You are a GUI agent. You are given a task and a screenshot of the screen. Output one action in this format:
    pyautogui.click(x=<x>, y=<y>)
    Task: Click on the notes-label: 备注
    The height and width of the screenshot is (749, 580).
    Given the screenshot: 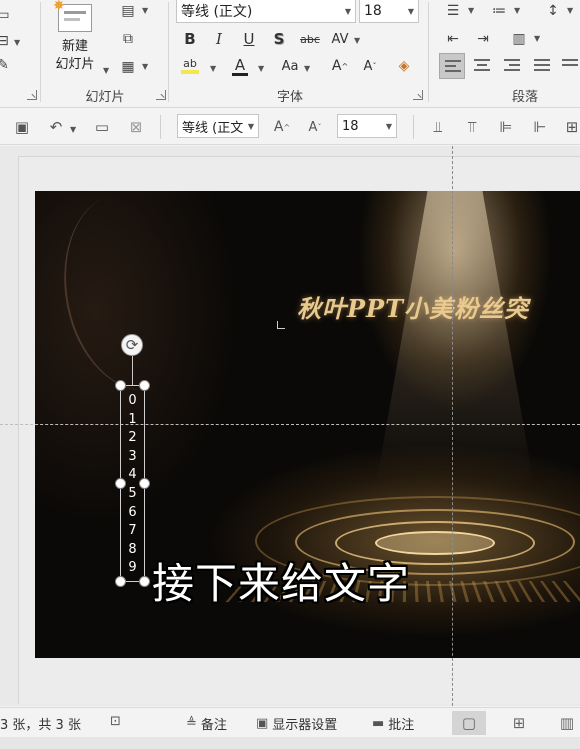 What is the action you would take?
    pyautogui.click(x=213, y=725)
    